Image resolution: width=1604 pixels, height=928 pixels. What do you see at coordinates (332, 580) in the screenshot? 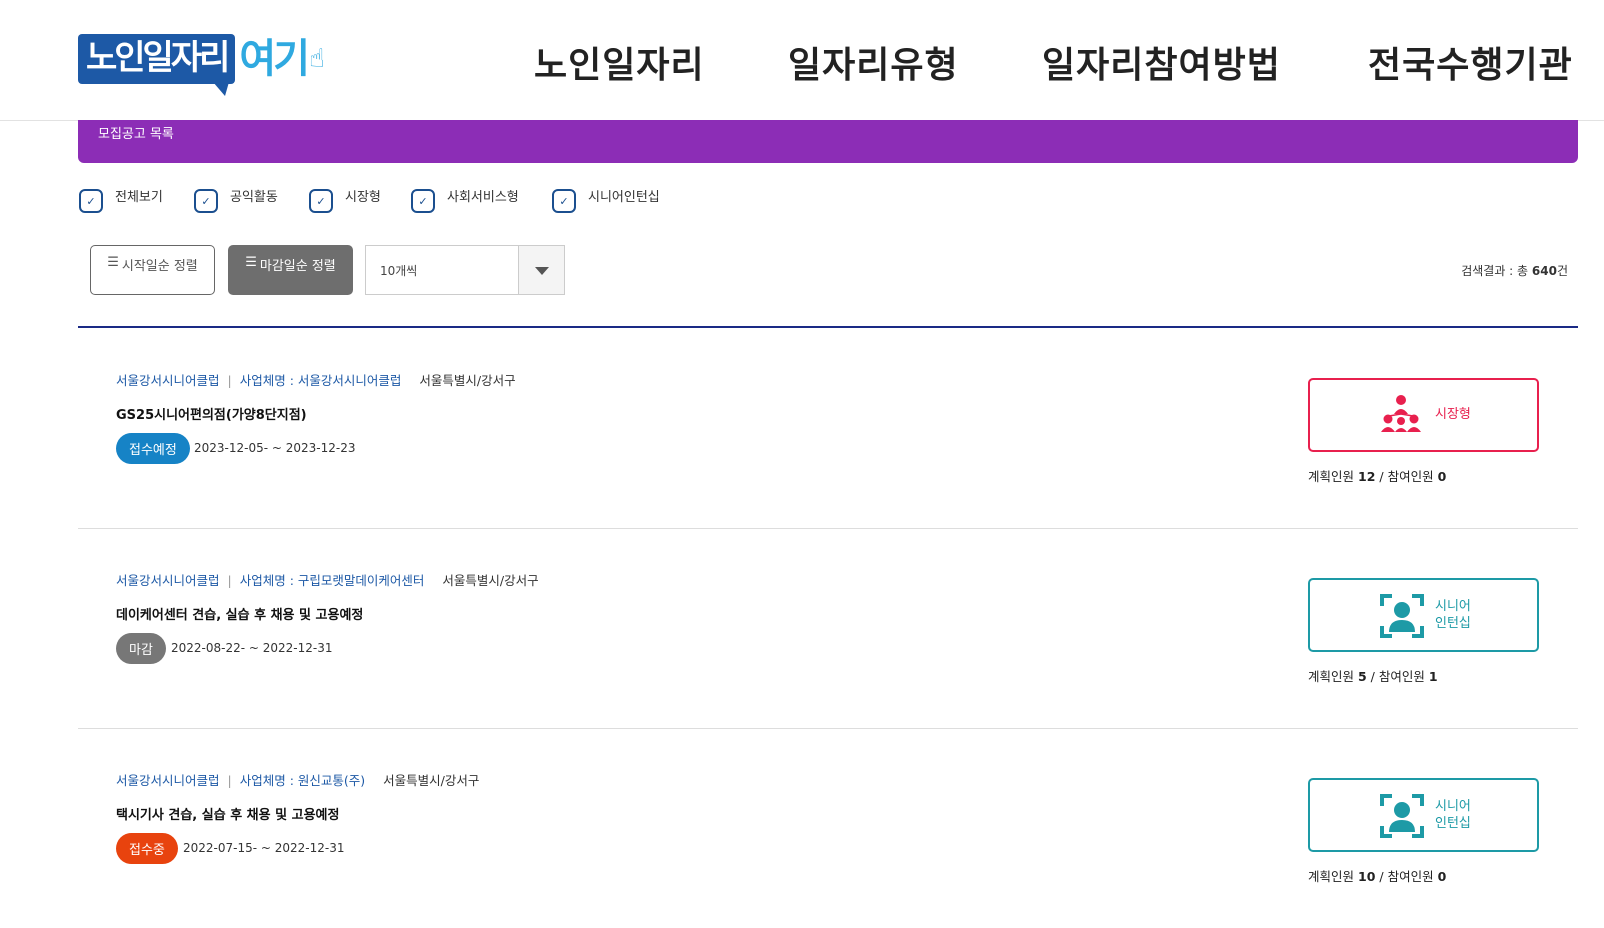
I see `company-name: 사업체명 : 구립모랫말데이케어센터` at bounding box center [332, 580].